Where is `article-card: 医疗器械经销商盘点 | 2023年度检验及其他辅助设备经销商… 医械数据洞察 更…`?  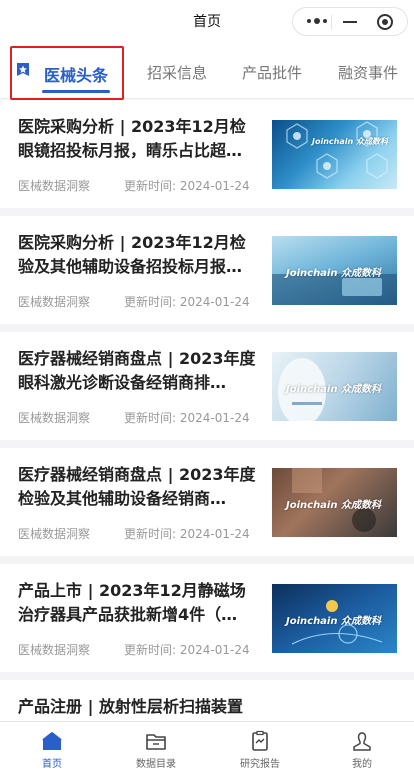 article-card: 医疗器械经销商盘点 | 2023年度检验及其他辅助设备经销商… 医械数据洞察 更… is located at coordinates (207, 502).